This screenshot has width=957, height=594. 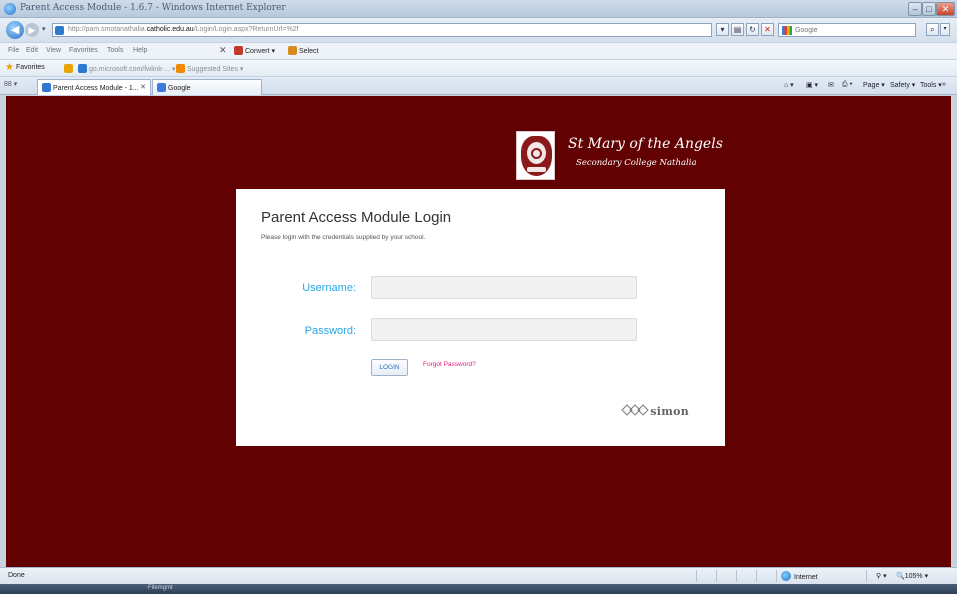 What do you see at coordinates (16, 86) in the screenshot?
I see `quick-tabs-button: 88 ▾` at bounding box center [16, 86].